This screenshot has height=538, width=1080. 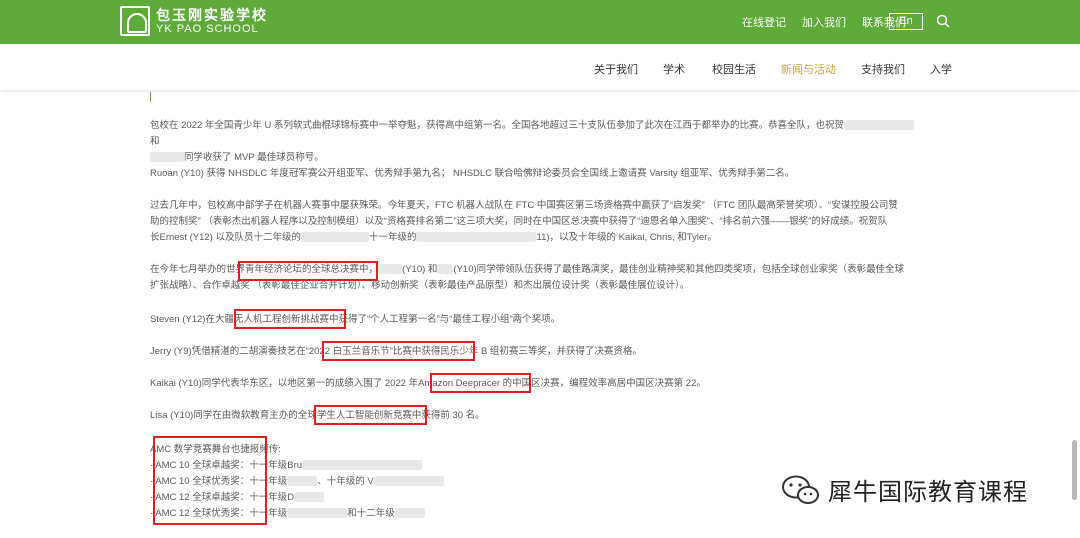 I want to click on section-marker, so click(x=150, y=97).